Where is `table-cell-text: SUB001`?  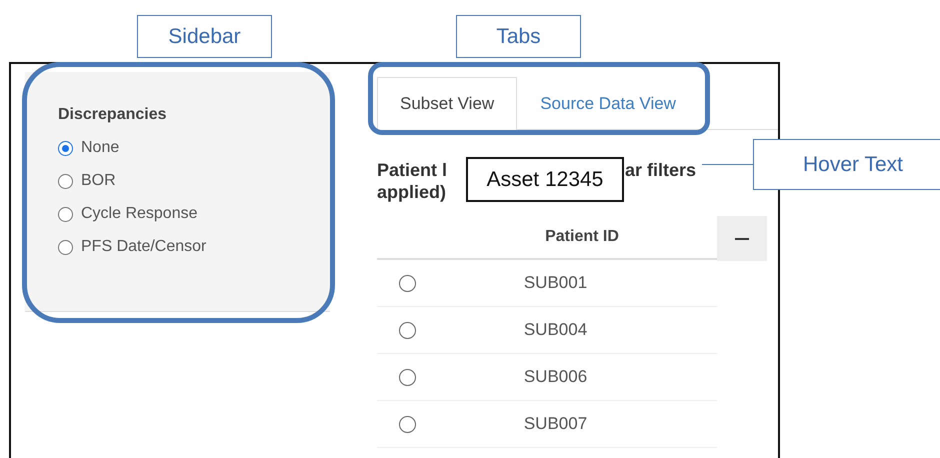 table-cell-text: SUB001 is located at coordinates (555, 283).